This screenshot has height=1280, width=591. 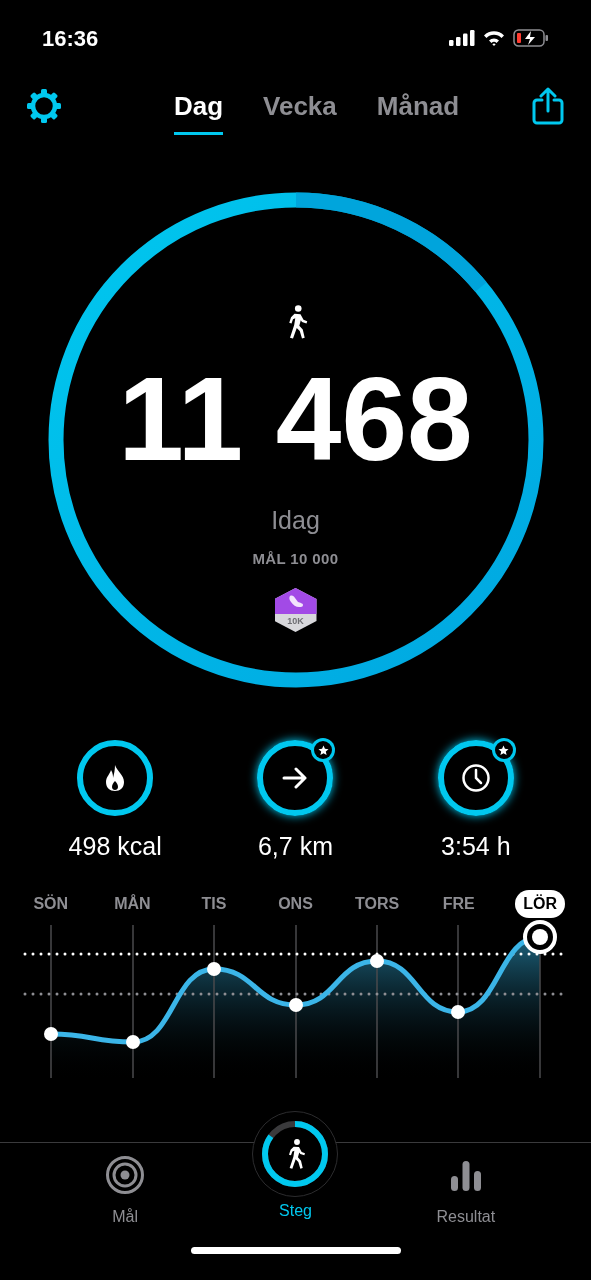 What do you see at coordinates (458, 903) in the screenshot?
I see `day-label: FRE` at bounding box center [458, 903].